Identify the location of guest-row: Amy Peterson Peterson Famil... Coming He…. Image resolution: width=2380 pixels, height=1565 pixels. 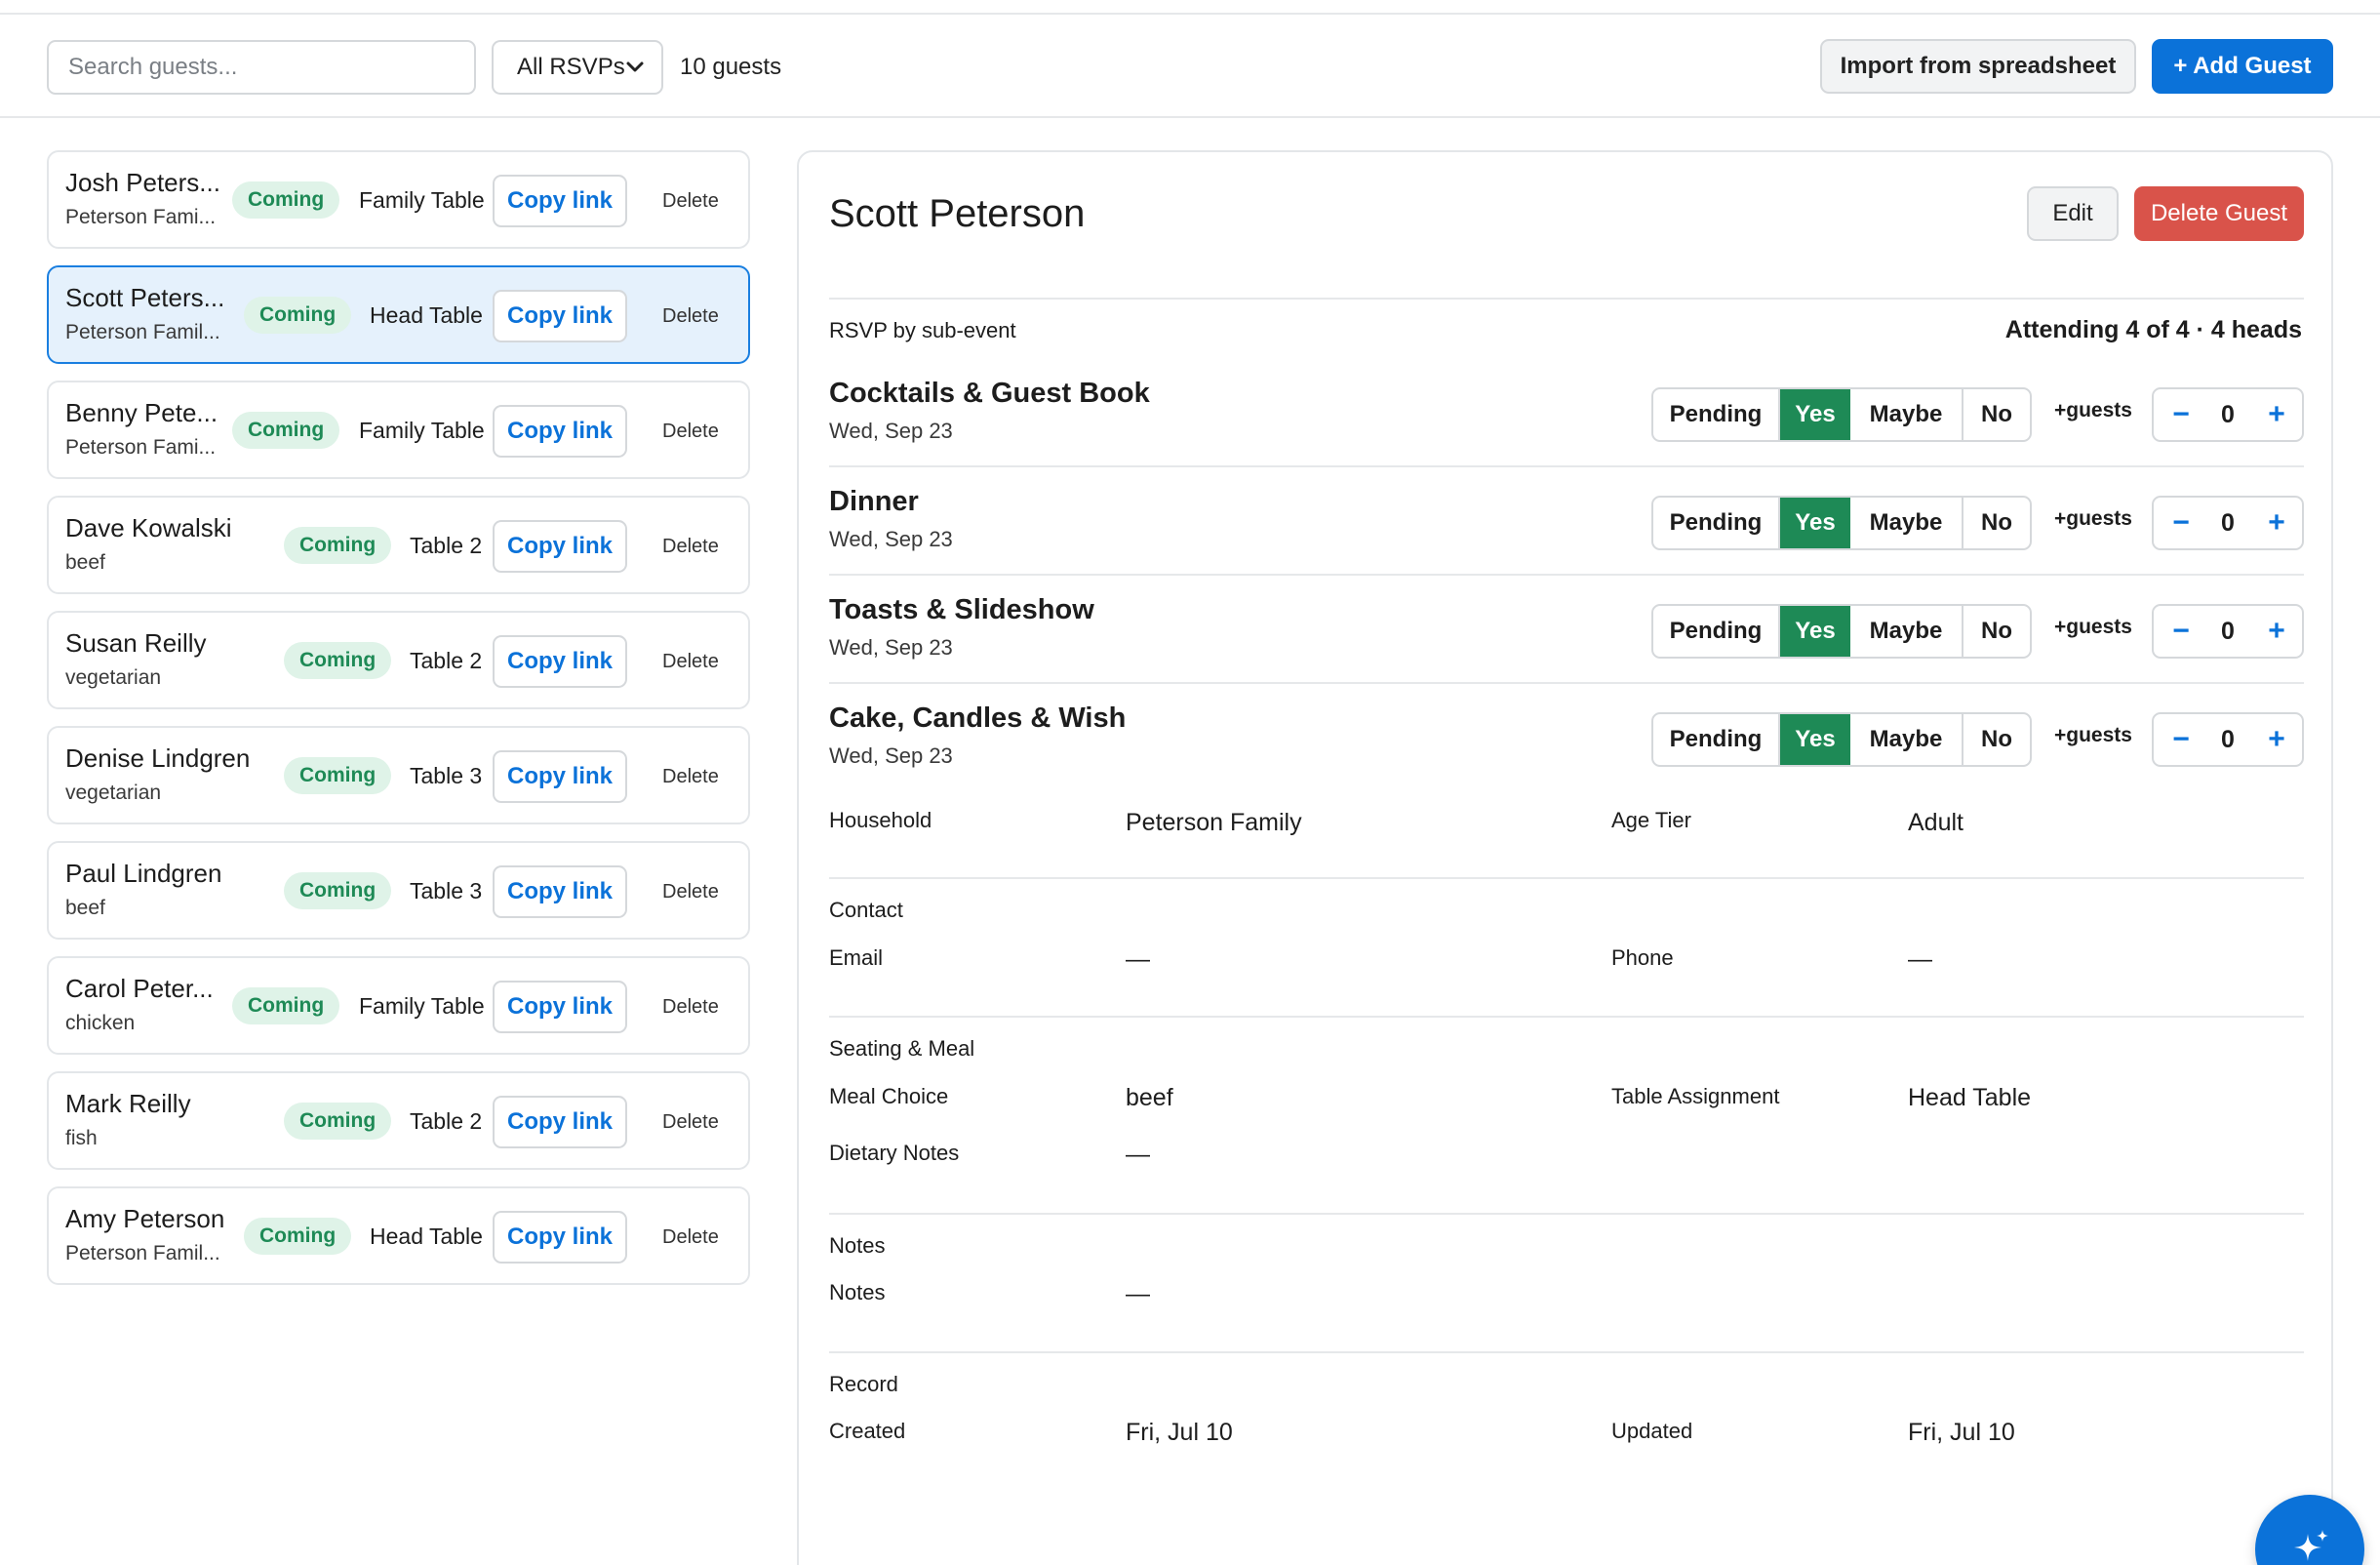
(398, 1235).